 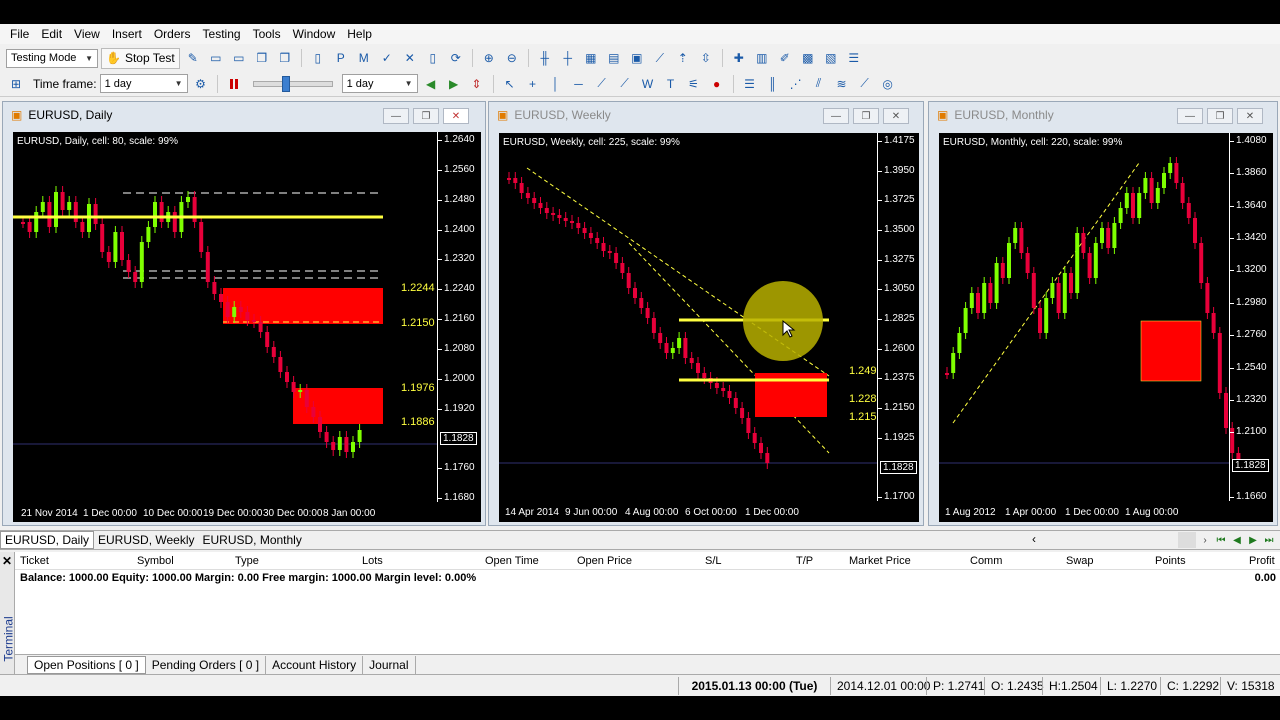 I want to click on pitchfork-icon: ⫽, so click(x=819, y=84).